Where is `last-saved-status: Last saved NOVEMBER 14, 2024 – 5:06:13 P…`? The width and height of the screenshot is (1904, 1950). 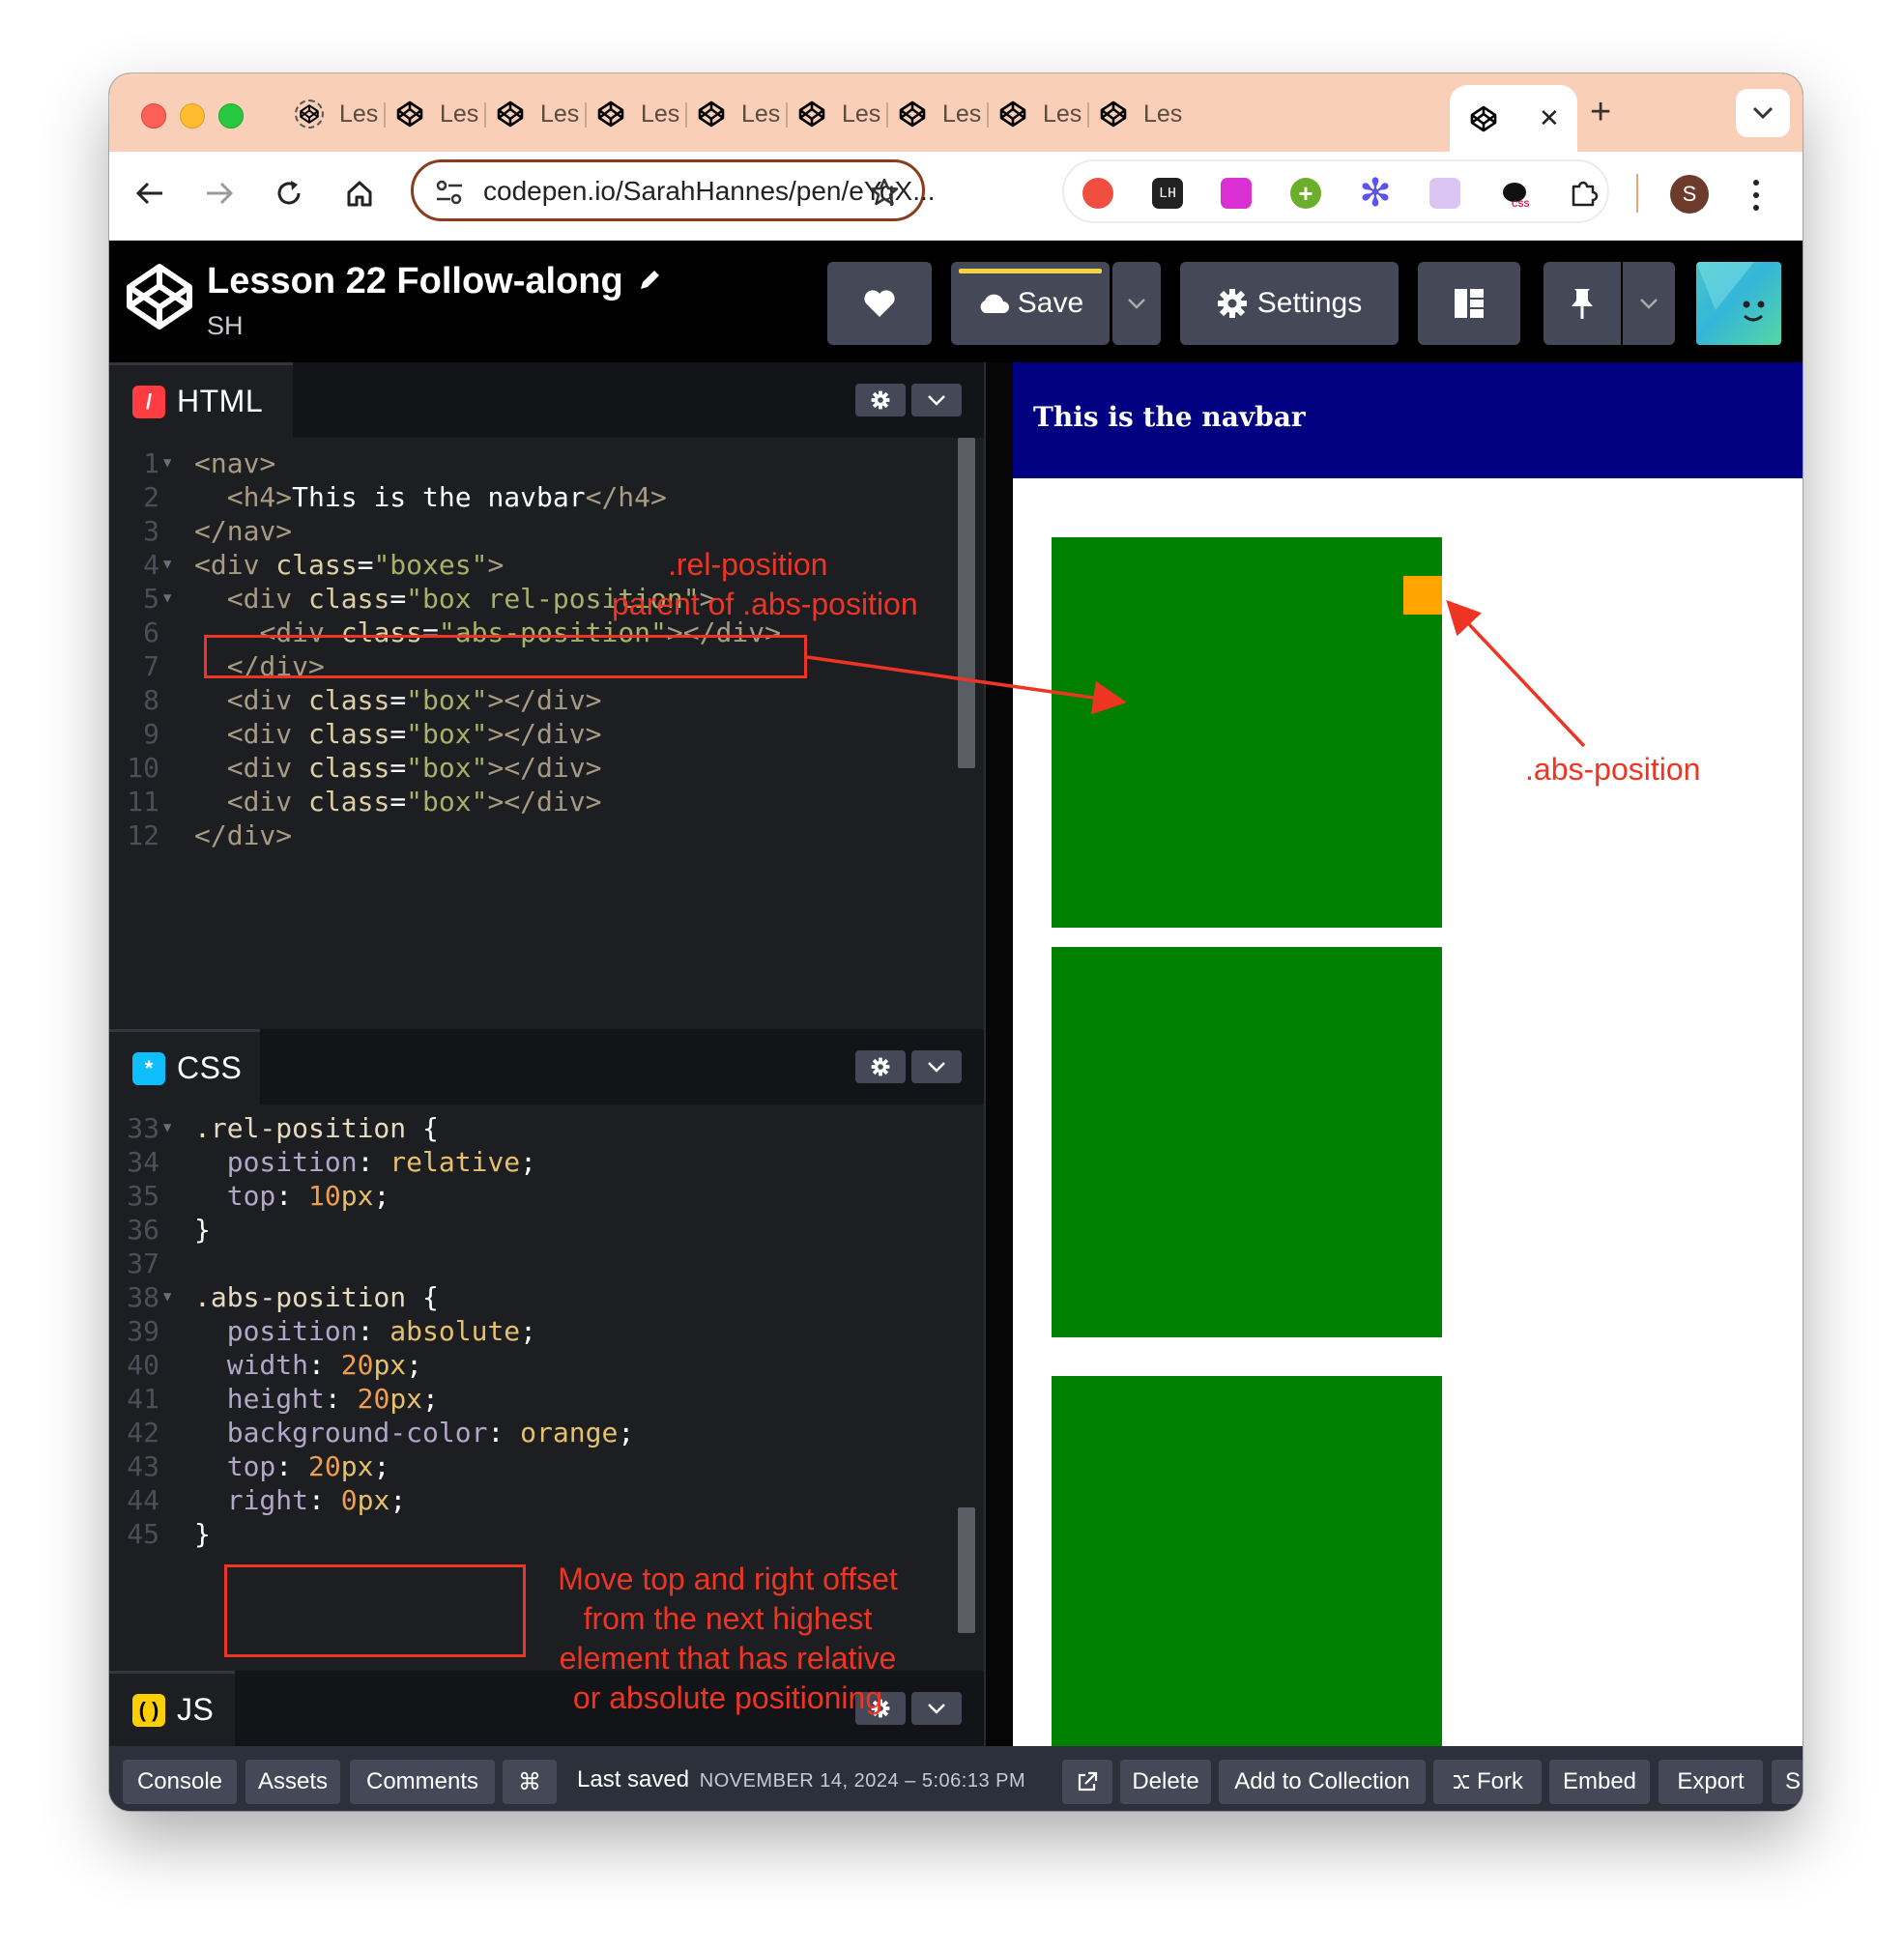
last-saved-status: Last saved NOVEMBER 14, 2024 – 5:06:13 P… is located at coordinates (801, 1779).